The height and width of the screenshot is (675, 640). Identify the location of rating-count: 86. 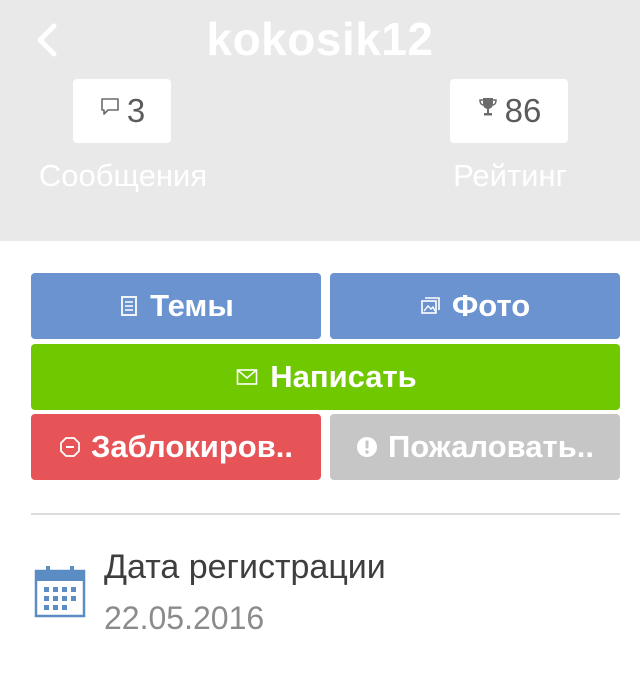
(523, 110).